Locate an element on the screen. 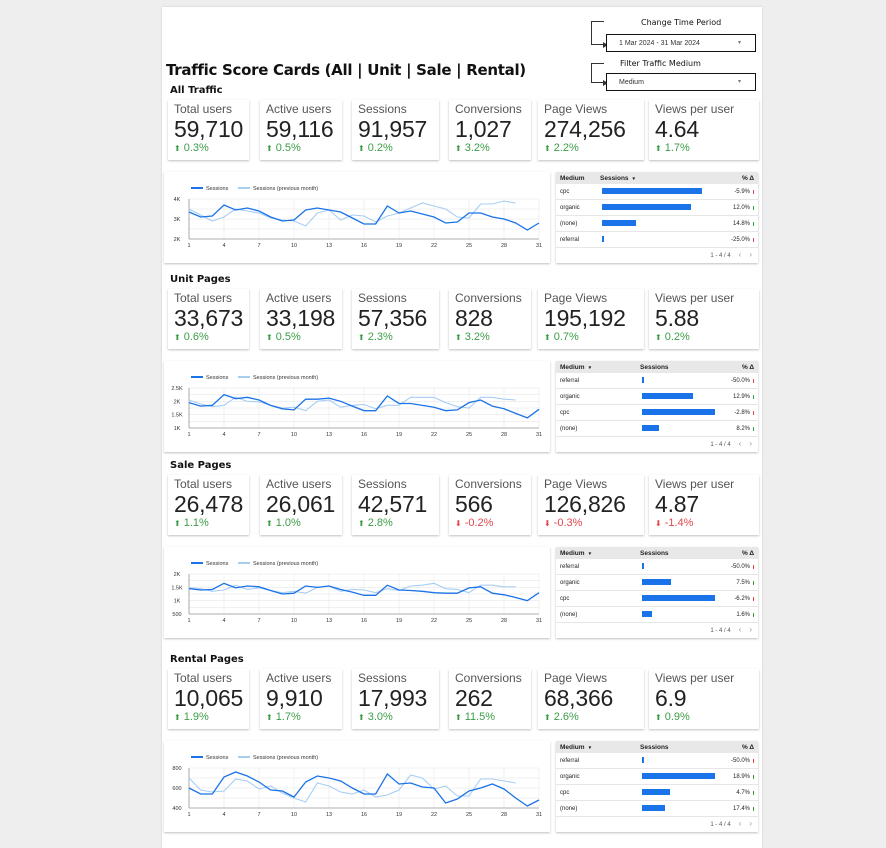  scorecard: Page Views 274,256 ⬆ 2.2% is located at coordinates (591, 130).